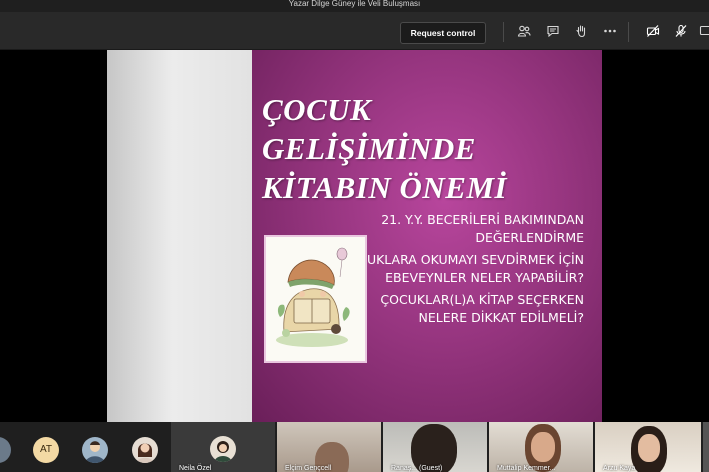 The height and width of the screenshot is (472, 709). I want to click on title-bar: Yazar Dilge Güney ile Veli Buluşması, so click(354, 6).